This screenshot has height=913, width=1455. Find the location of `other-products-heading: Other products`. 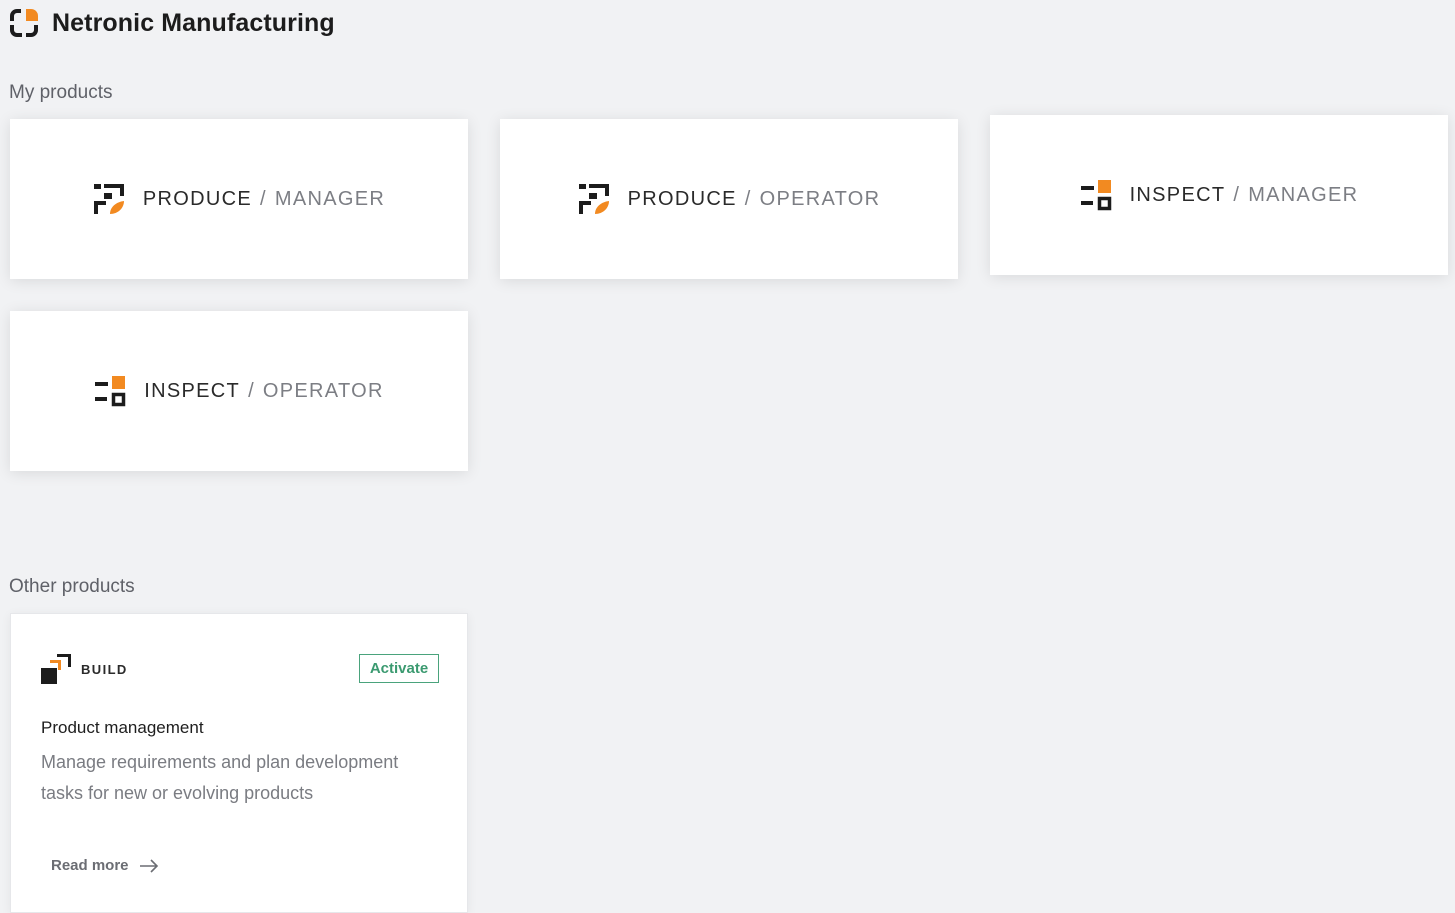

other-products-heading: Other products is located at coordinates (72, 586).